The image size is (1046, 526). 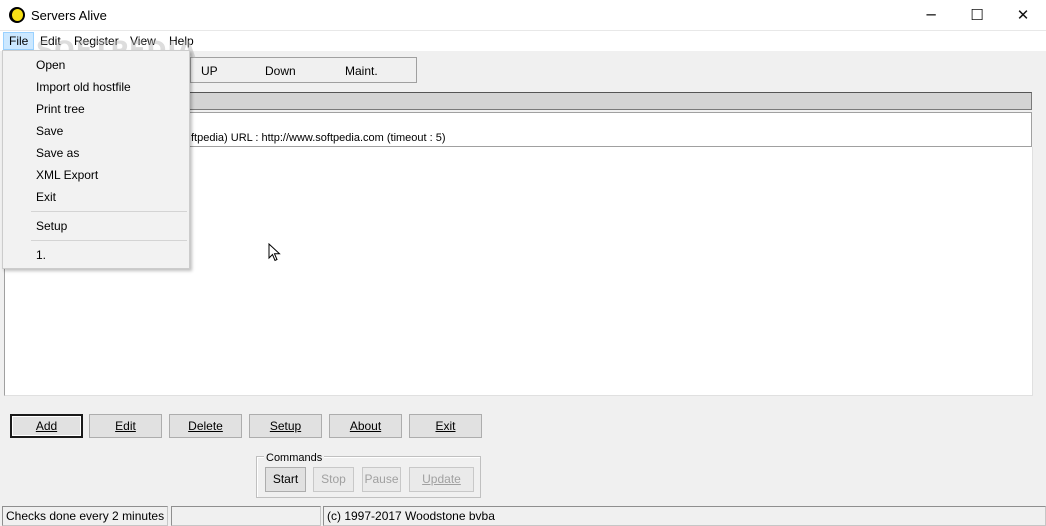 I want to click on menu-item-recent-1: 1., so click(x=41, y=255).